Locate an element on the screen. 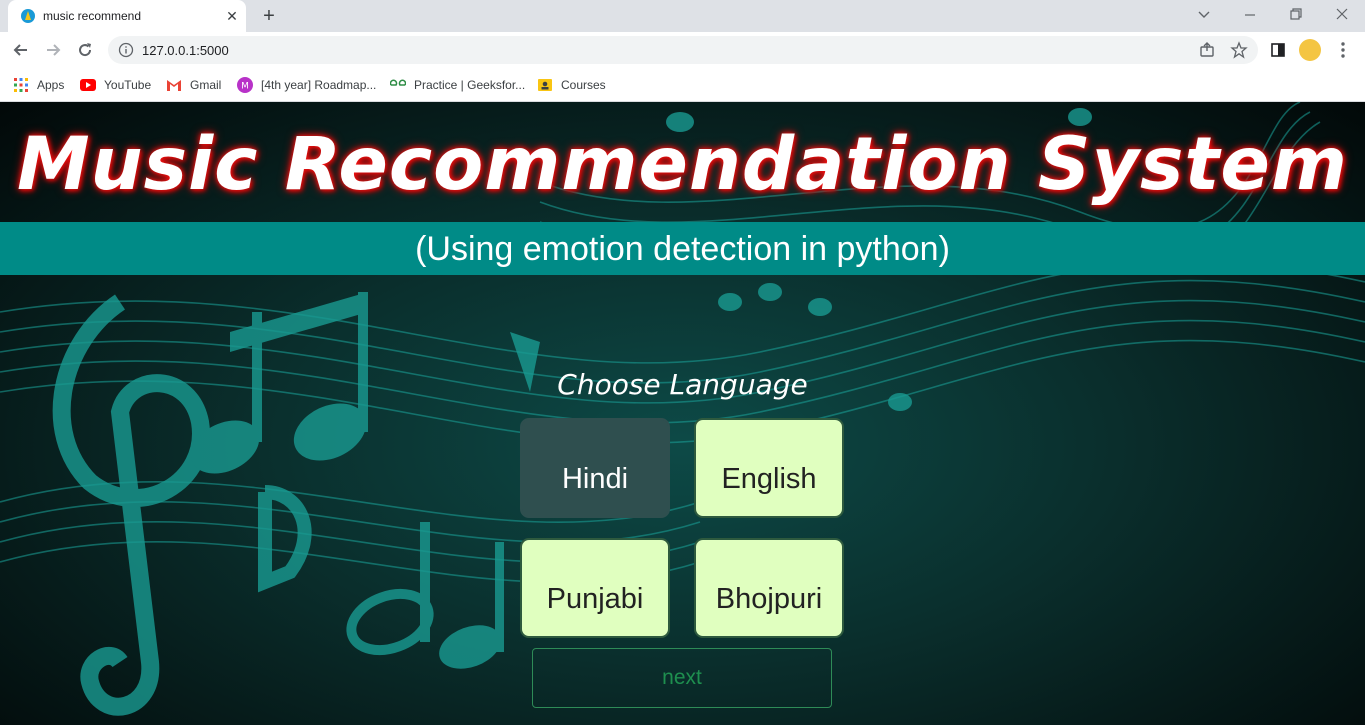 This screenshot has height=725, width=1365. back-arrow-icon is located at coordinates (21, 50).